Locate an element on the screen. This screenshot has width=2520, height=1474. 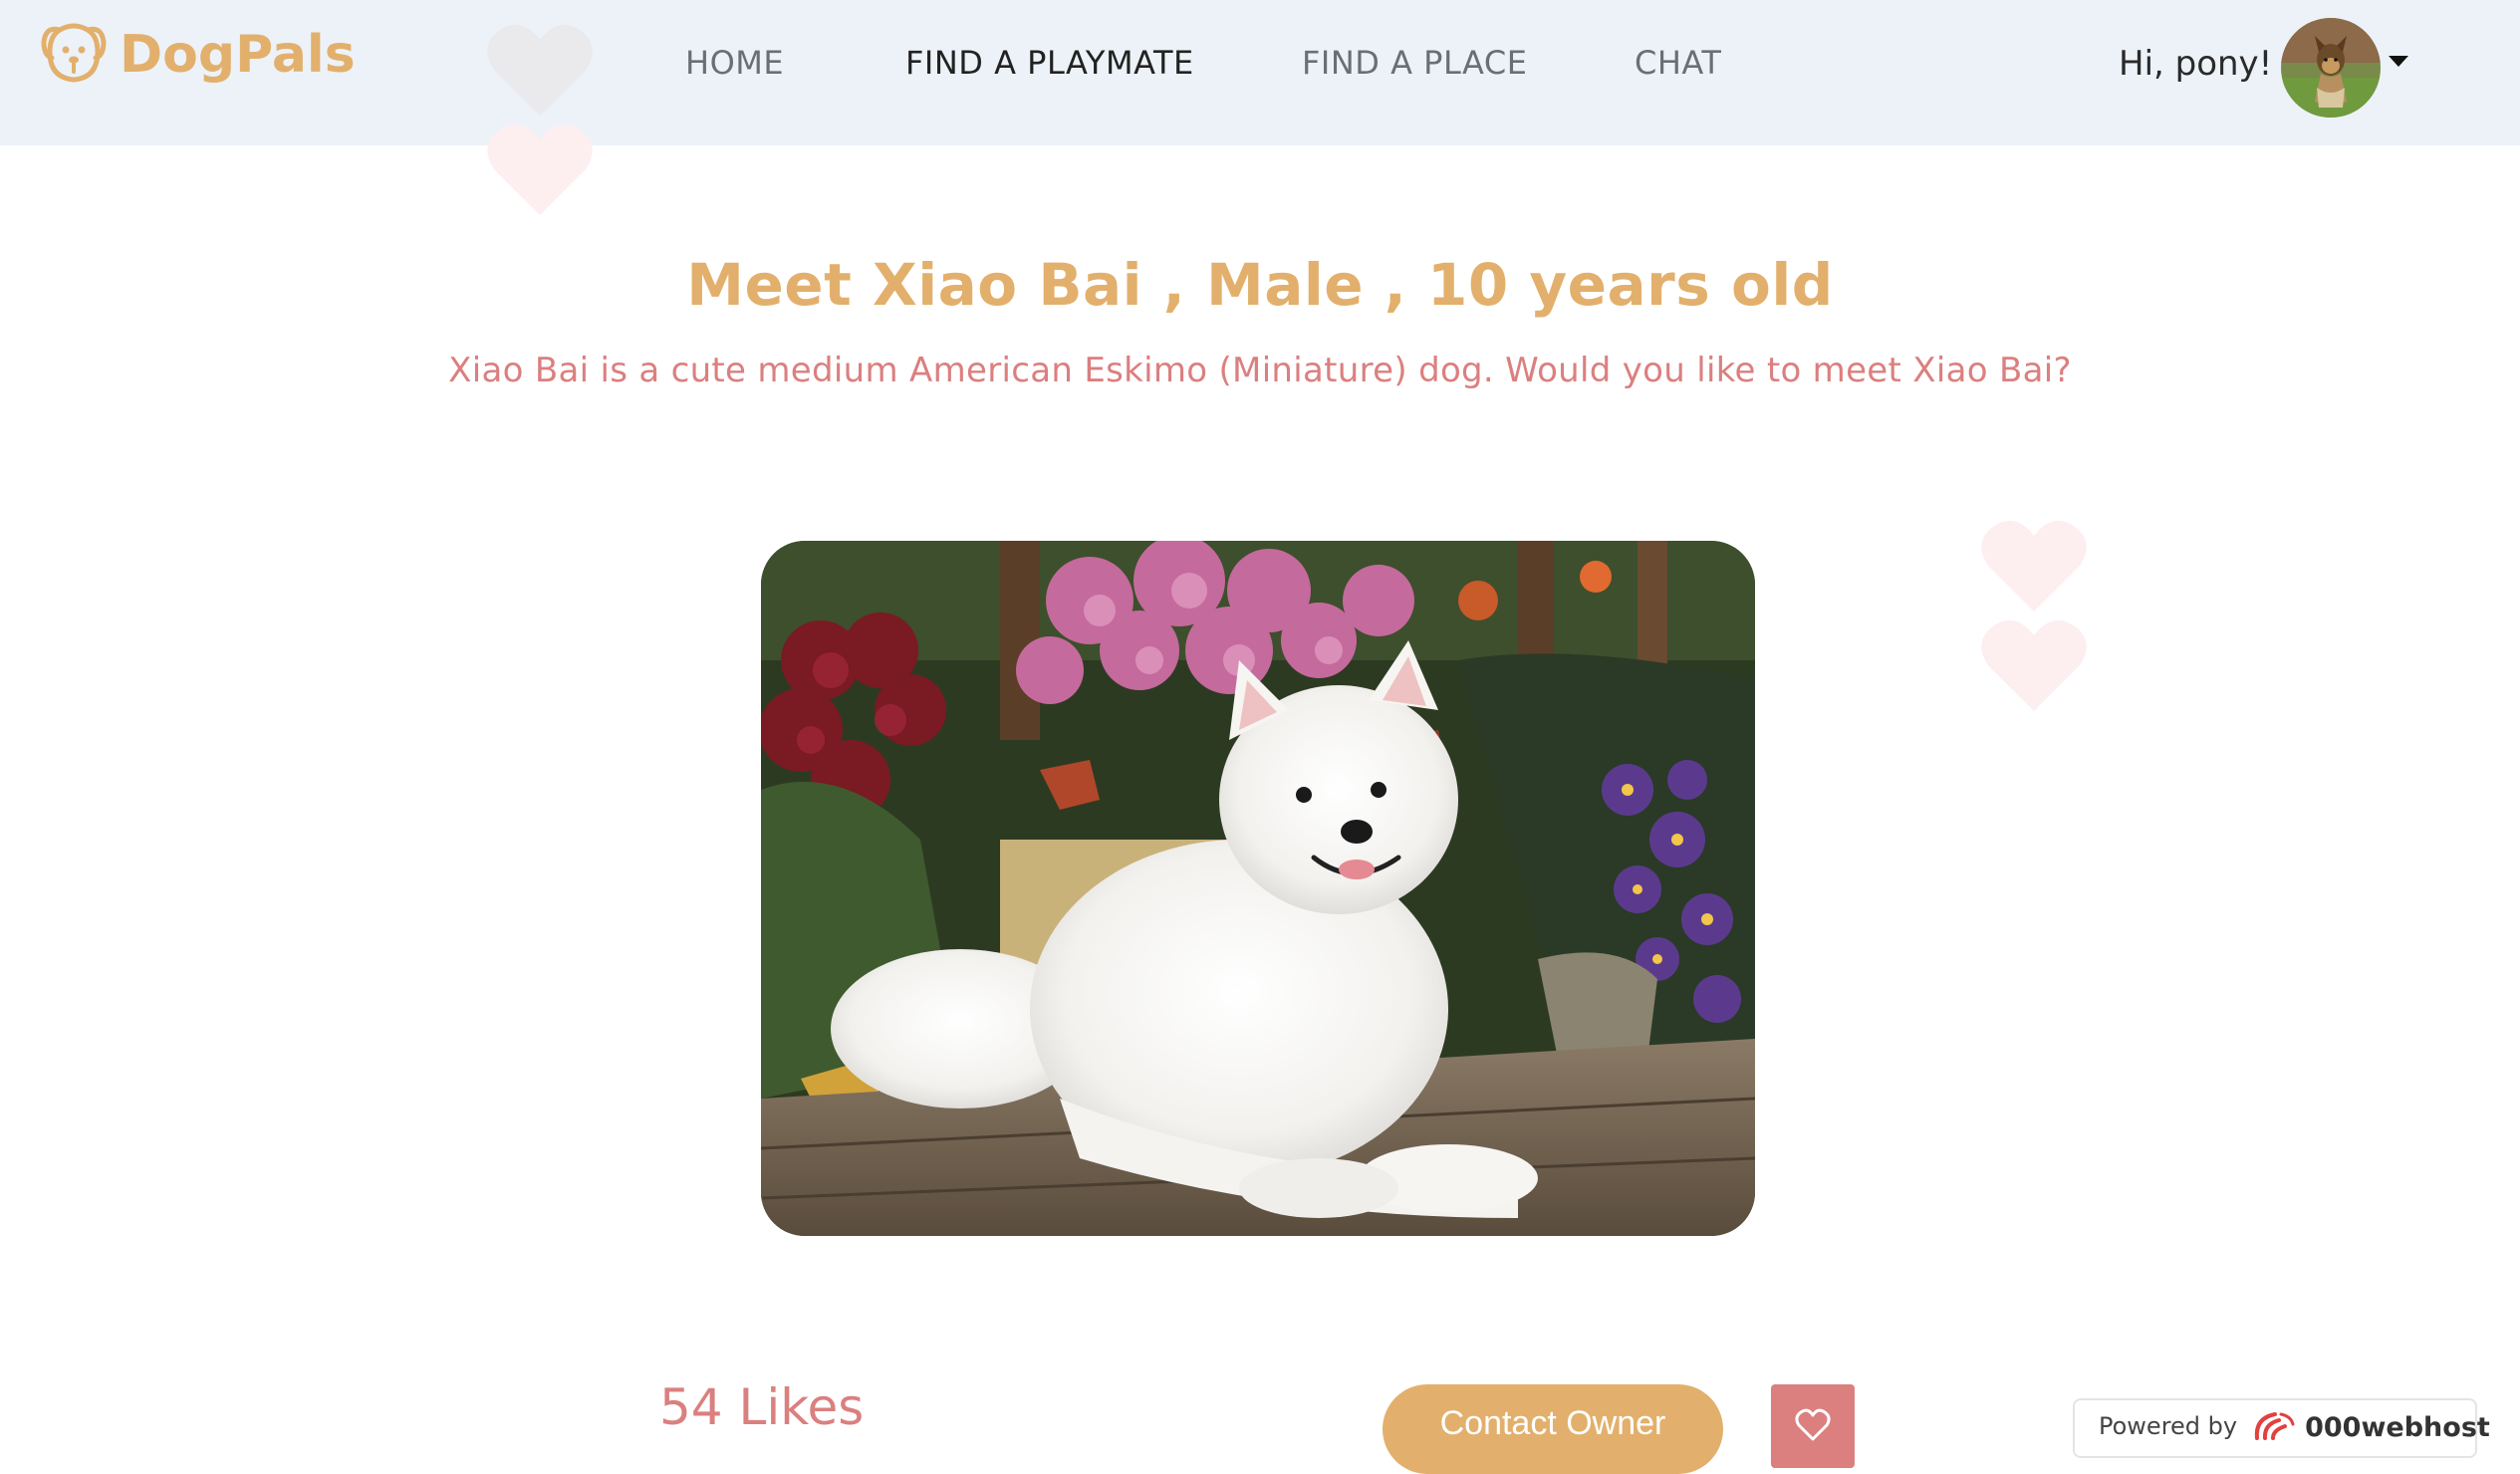
contact-owner-label: Contact Owner is located at coordinates (1552, 1423).